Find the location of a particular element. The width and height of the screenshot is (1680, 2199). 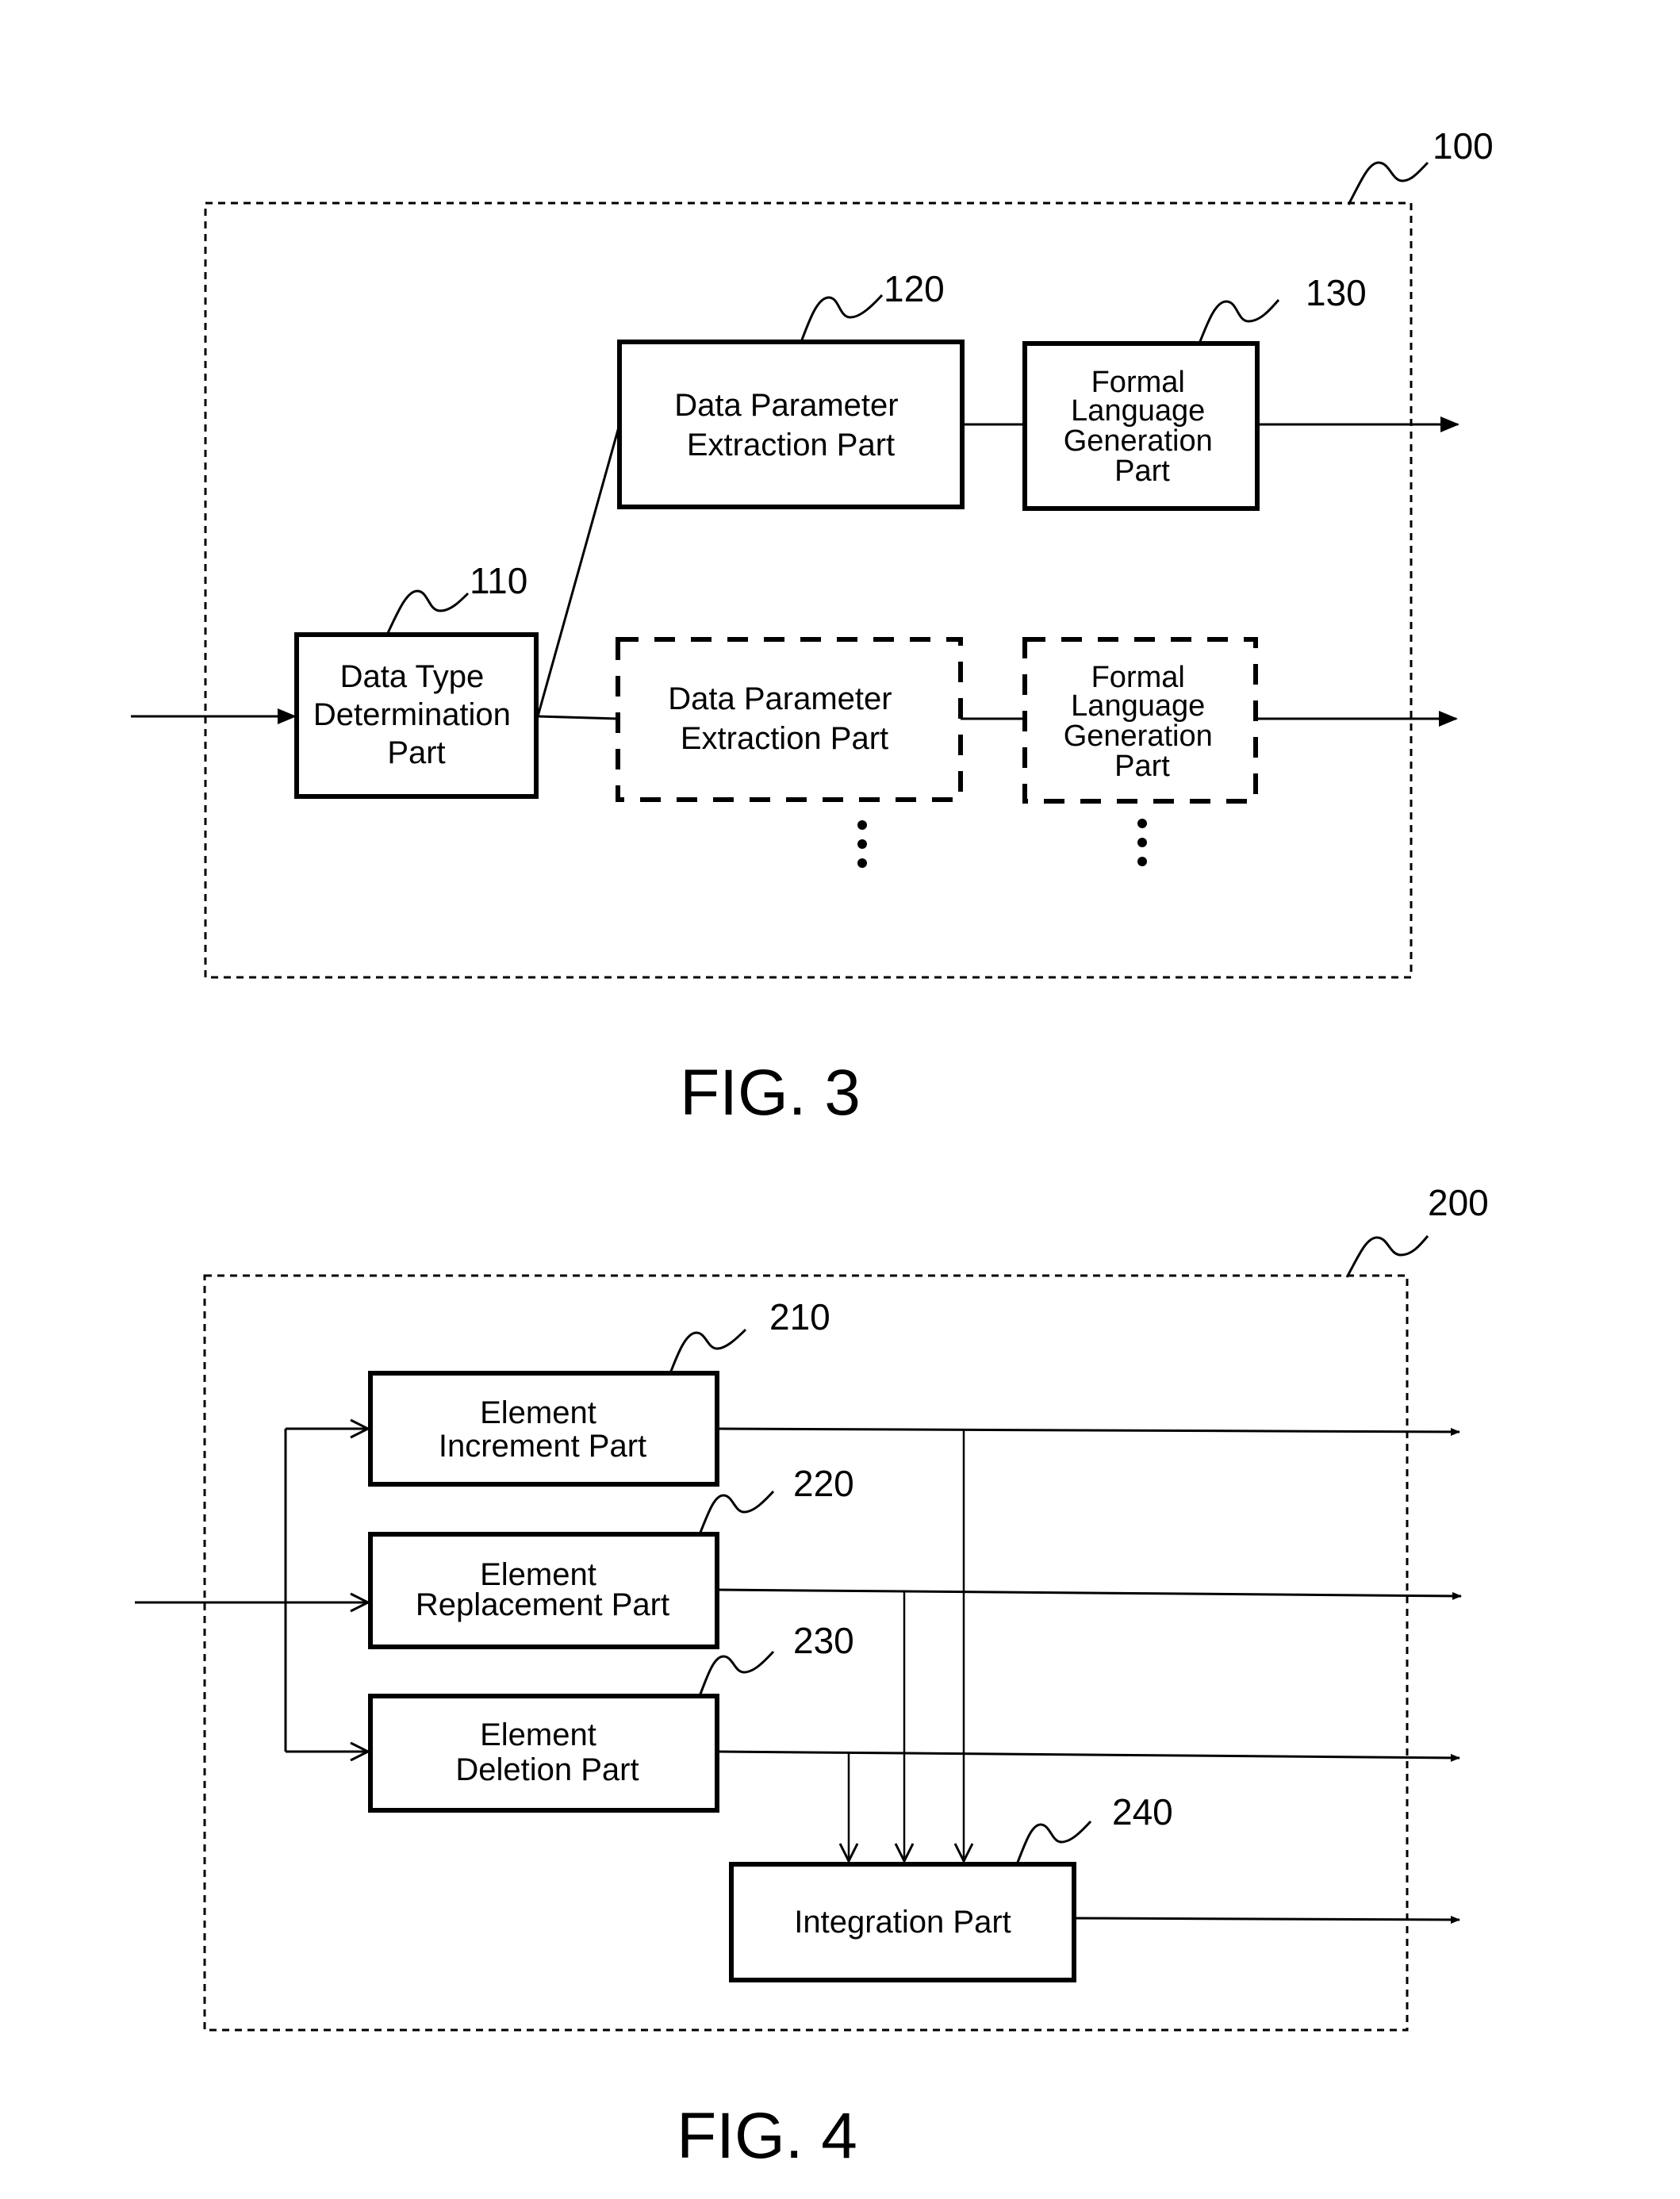

block-210-line2: Increment Part is located at coordinates (542, 1446).